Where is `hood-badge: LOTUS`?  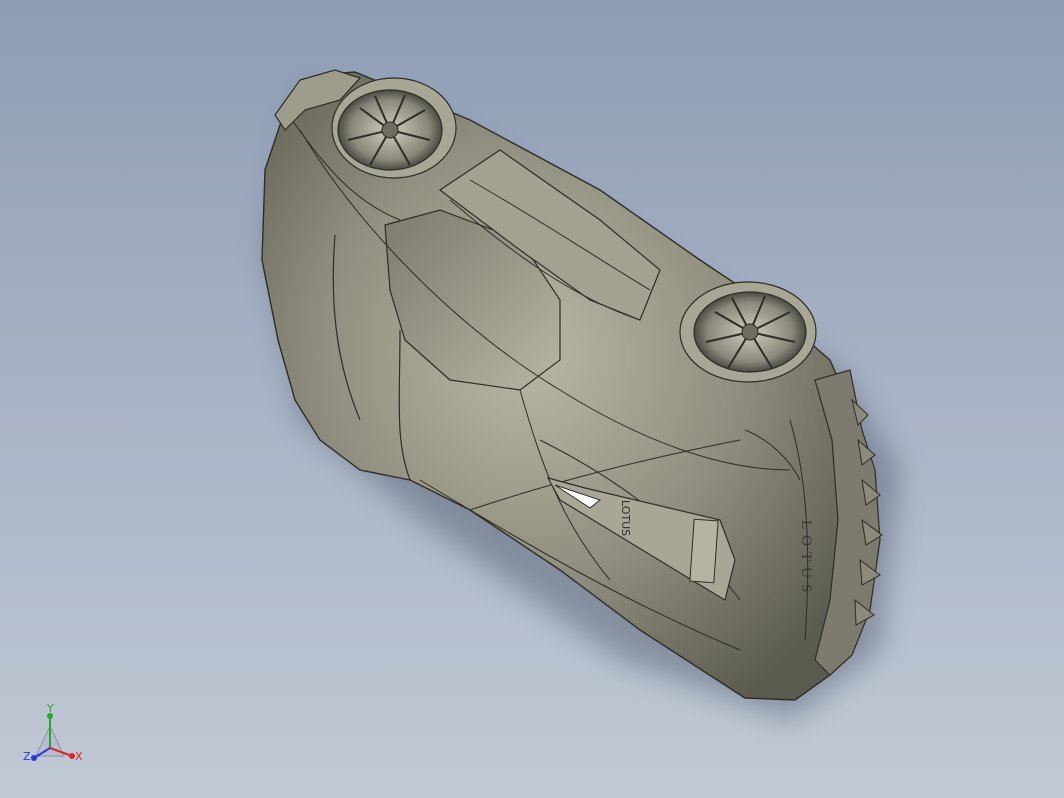 hood-badge: LOTUS is located at coordinates (625, 518).